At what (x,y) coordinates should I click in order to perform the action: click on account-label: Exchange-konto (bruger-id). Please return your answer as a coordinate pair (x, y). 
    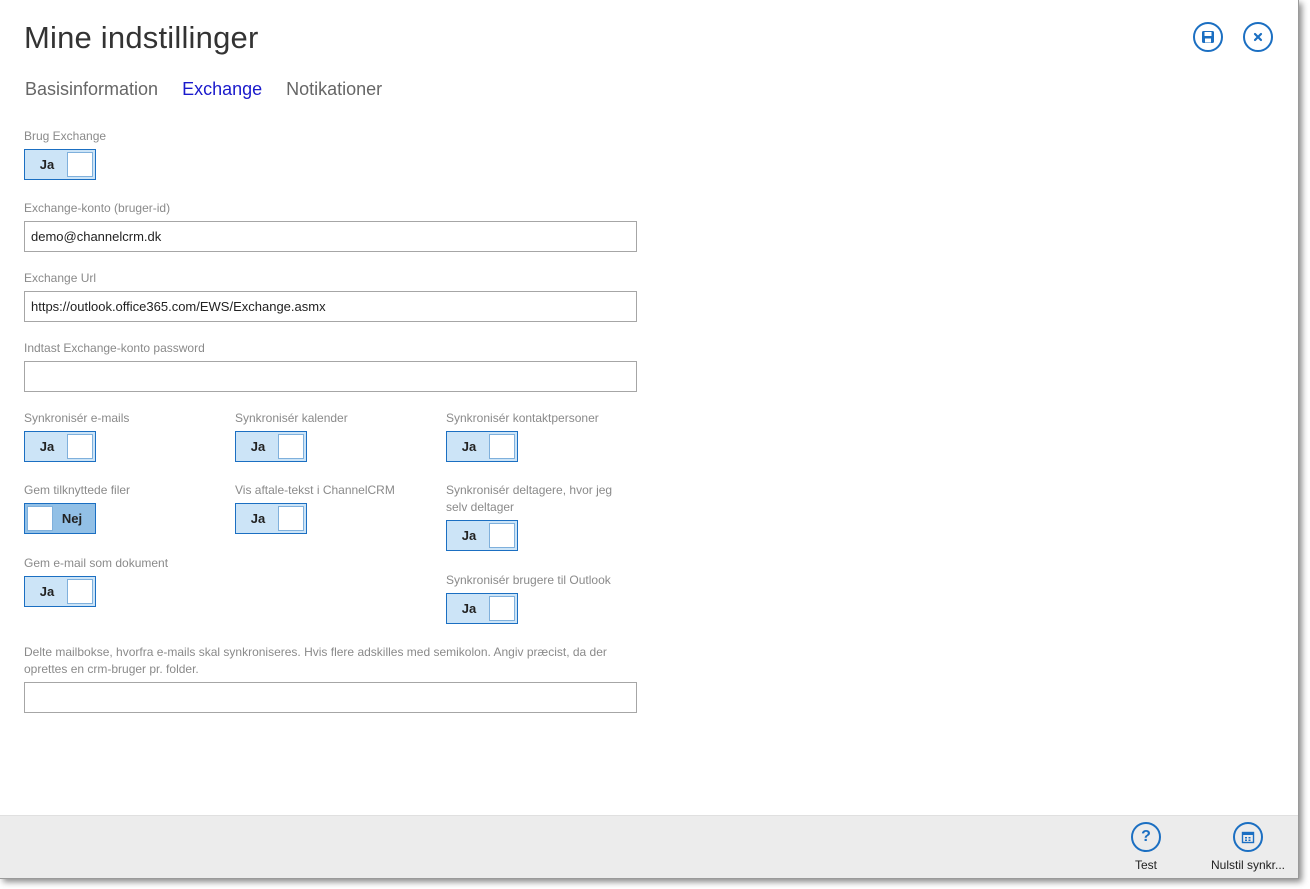
    Looking at the image, I should click on (97, 208).